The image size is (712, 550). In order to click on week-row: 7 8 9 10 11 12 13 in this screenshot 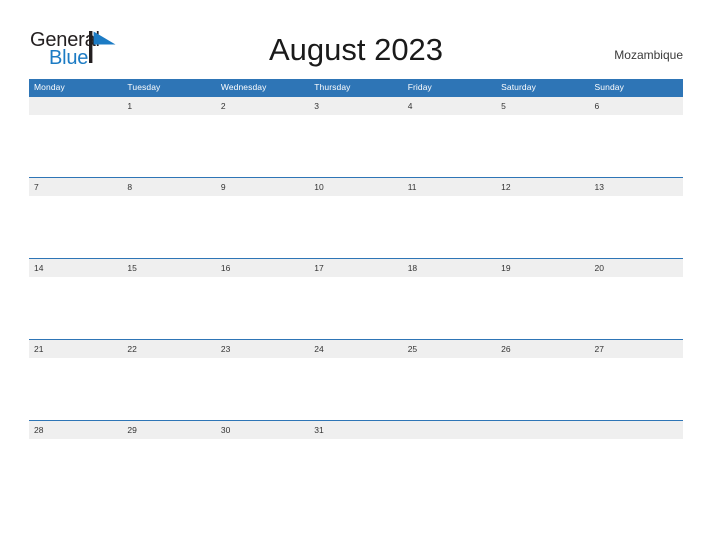, I will do `click(356, 217)`.